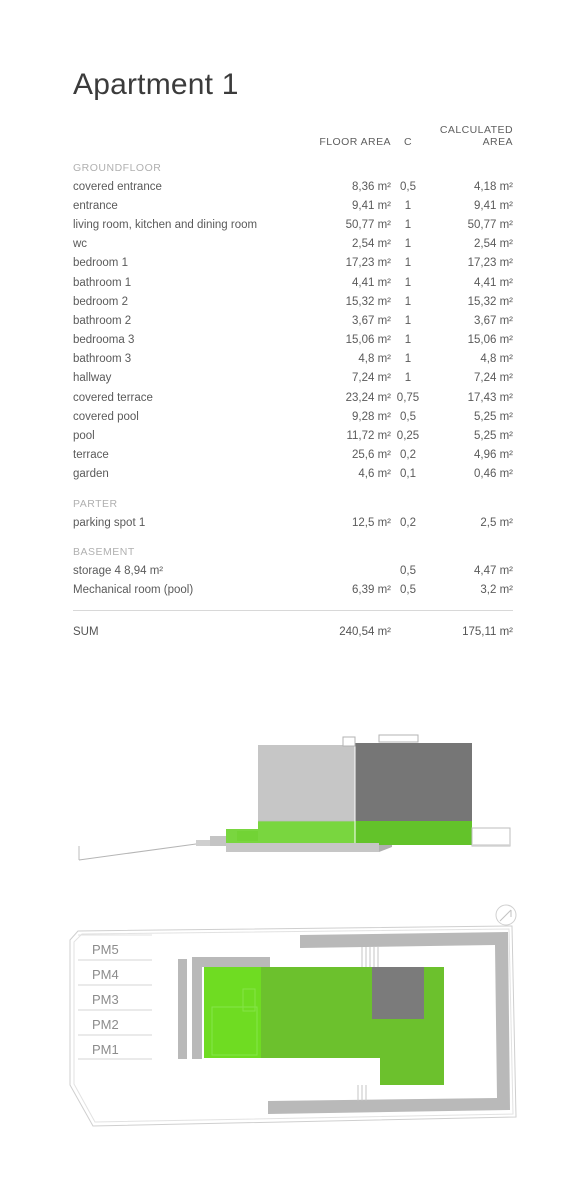  Describe the element at coordinates (183, 1009) in the screenshot. I see `driveway-wall-outer` at that location.